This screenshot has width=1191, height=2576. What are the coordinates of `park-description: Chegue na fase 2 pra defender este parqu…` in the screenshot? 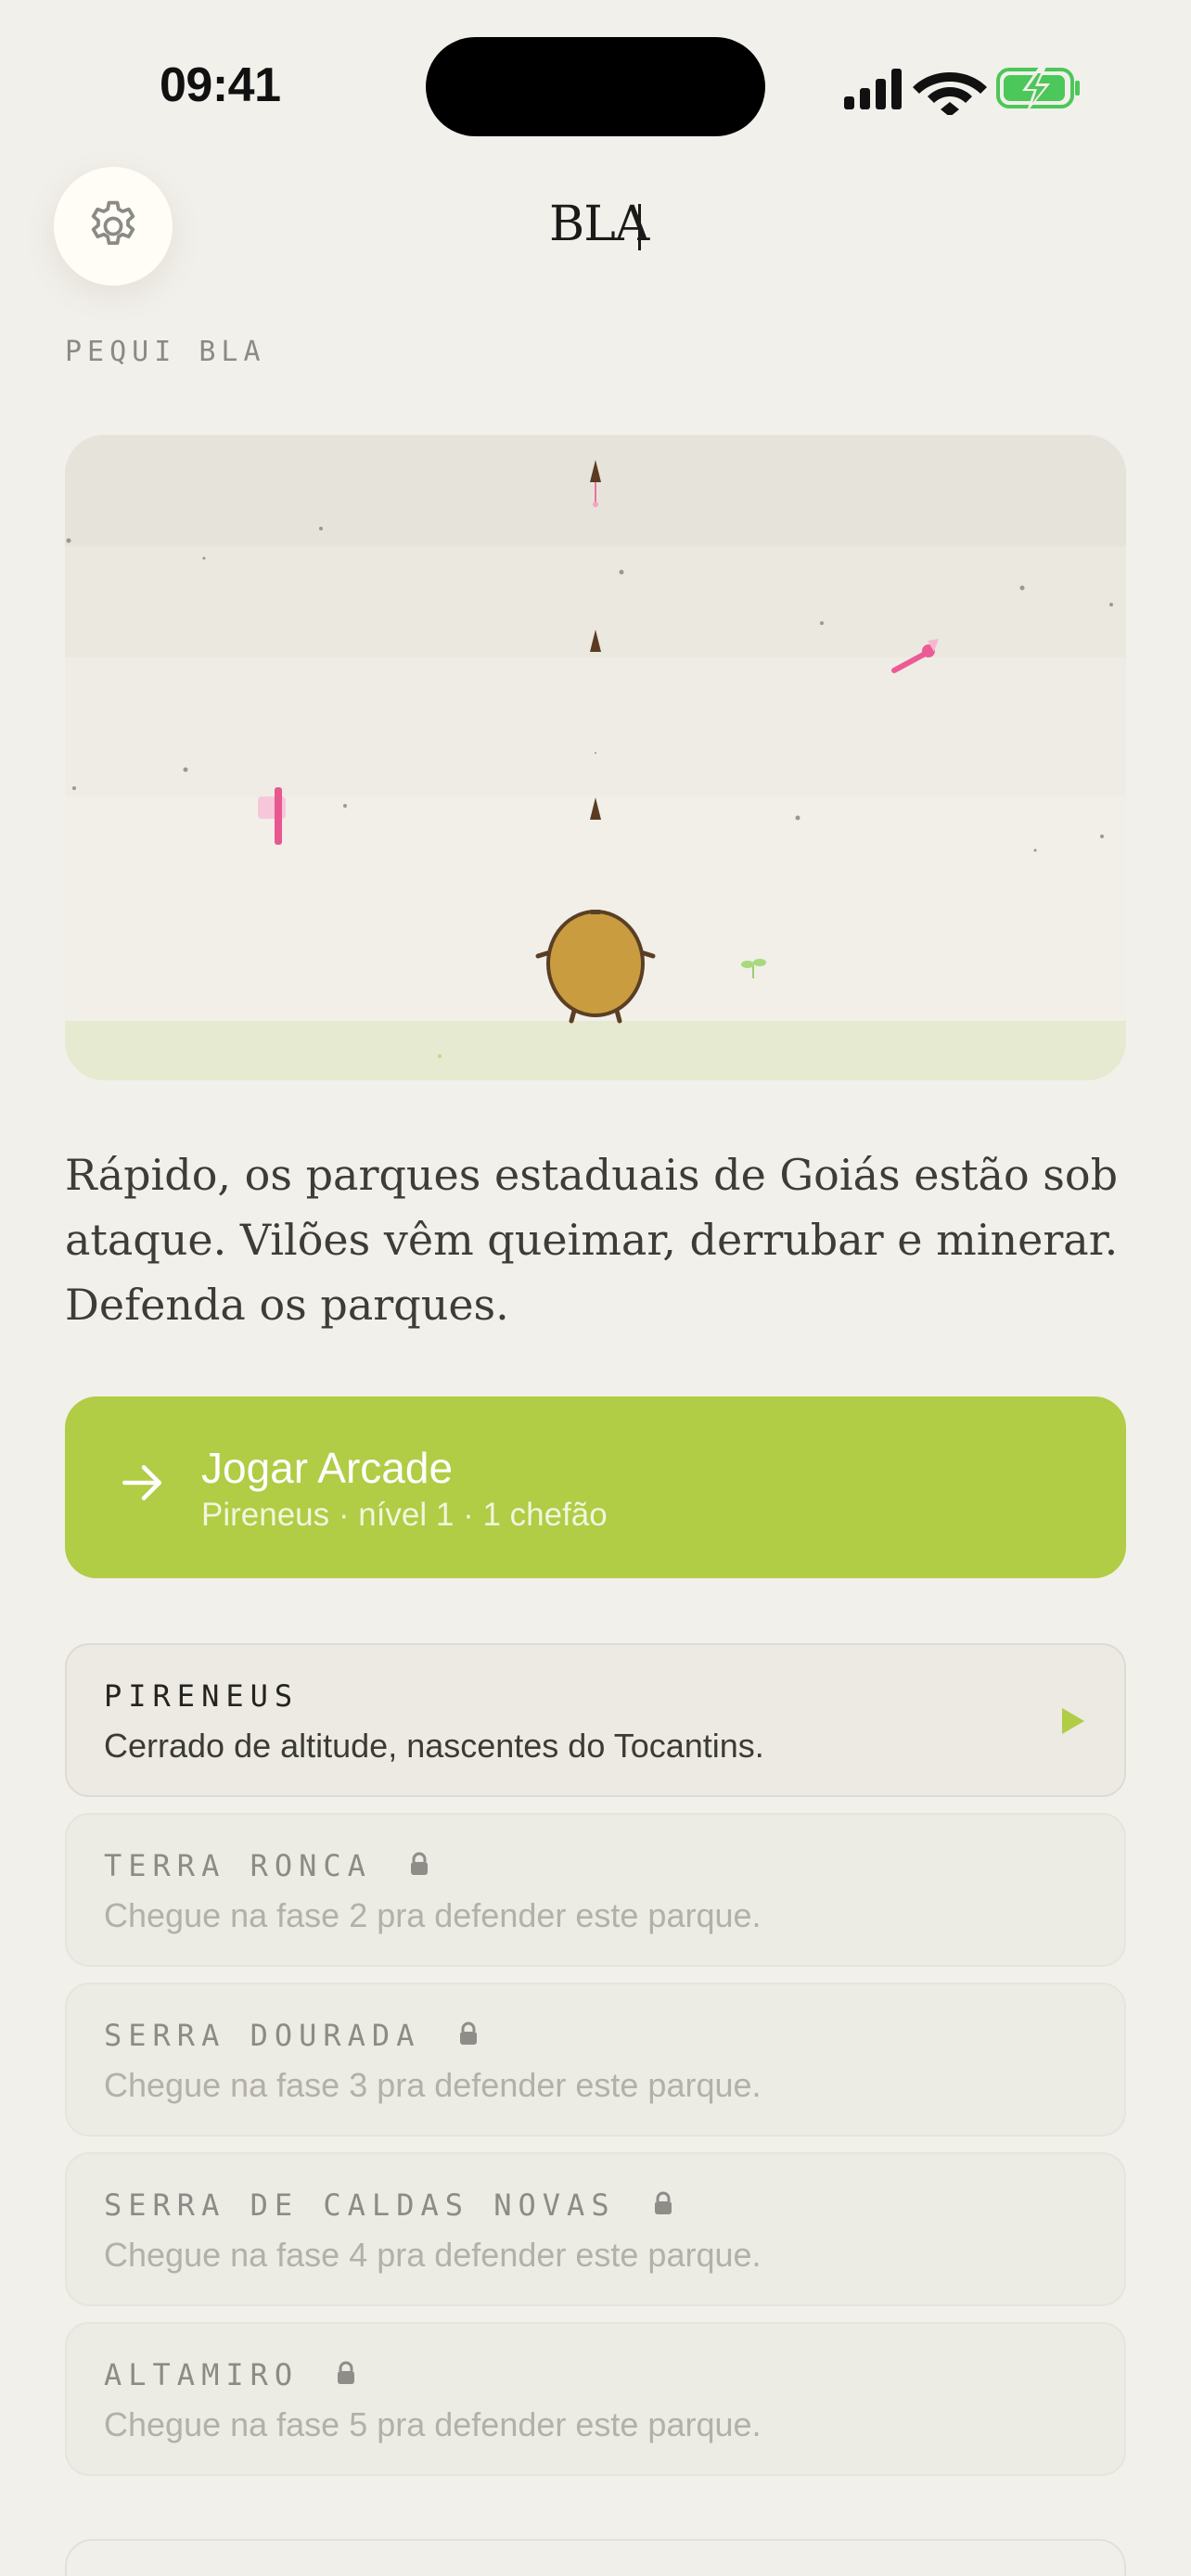 It's located at (433, 1915).